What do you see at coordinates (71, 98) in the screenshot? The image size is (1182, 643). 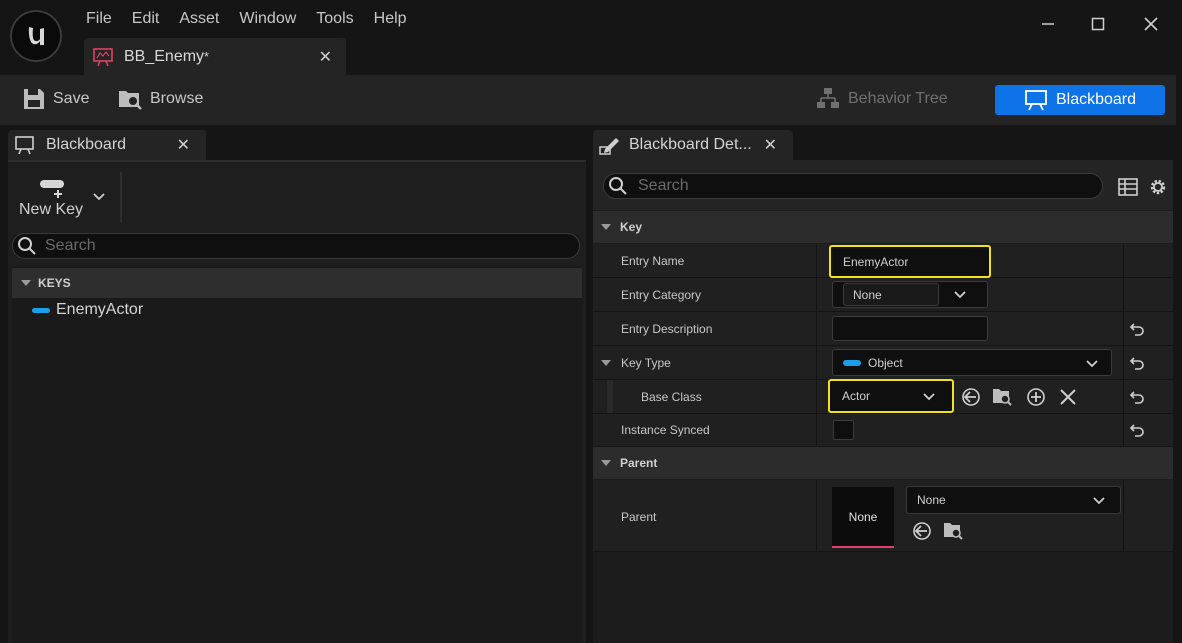 I see `save-label: Save` at bounding box center [71, 98].